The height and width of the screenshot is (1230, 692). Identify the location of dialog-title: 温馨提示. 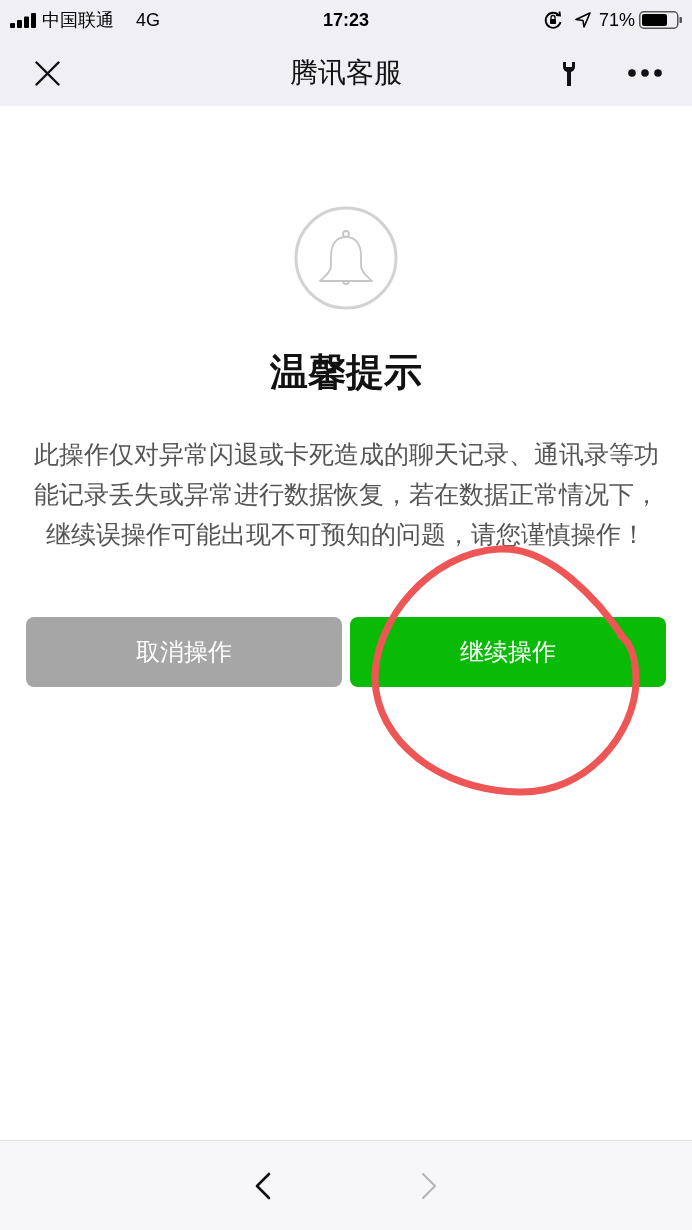
(346, 372).